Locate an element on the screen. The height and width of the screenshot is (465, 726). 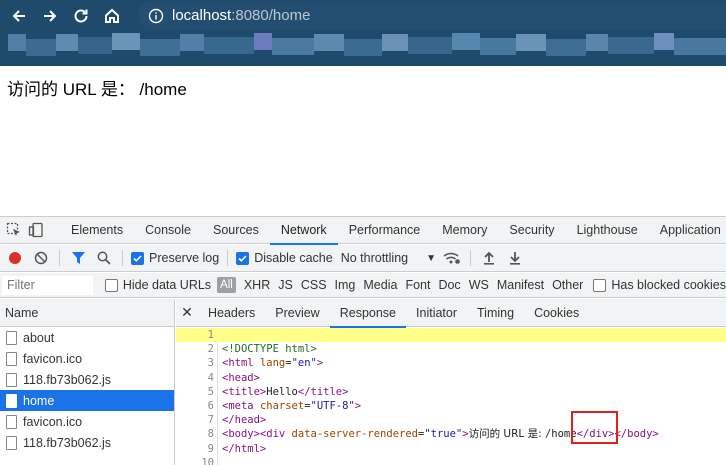
filter-js: JS is located at coordinates (285, 285).